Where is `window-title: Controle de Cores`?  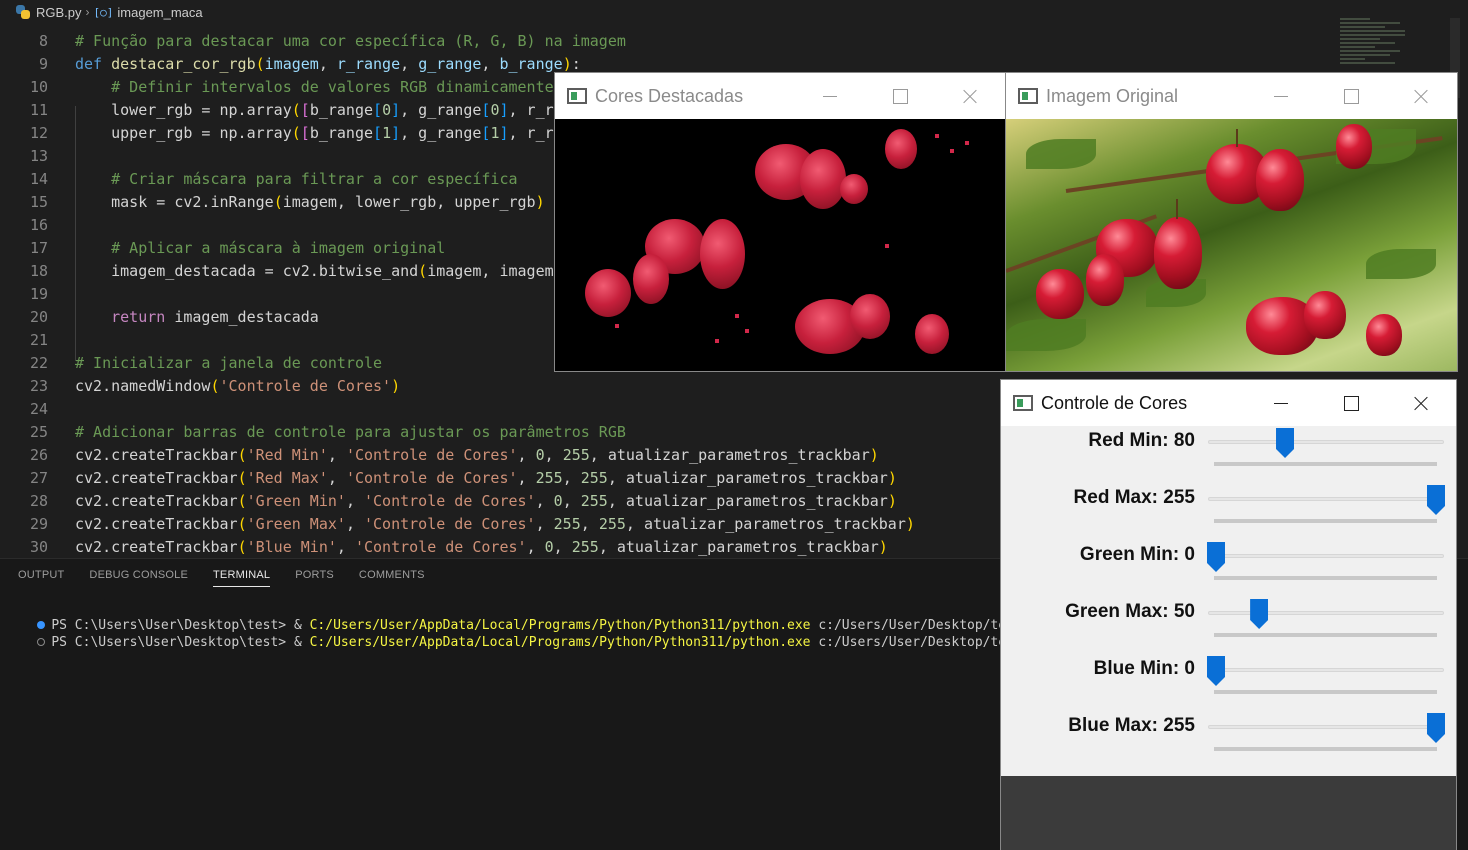 window-title: Controle de Cores is located at coordinates (1114, 402).